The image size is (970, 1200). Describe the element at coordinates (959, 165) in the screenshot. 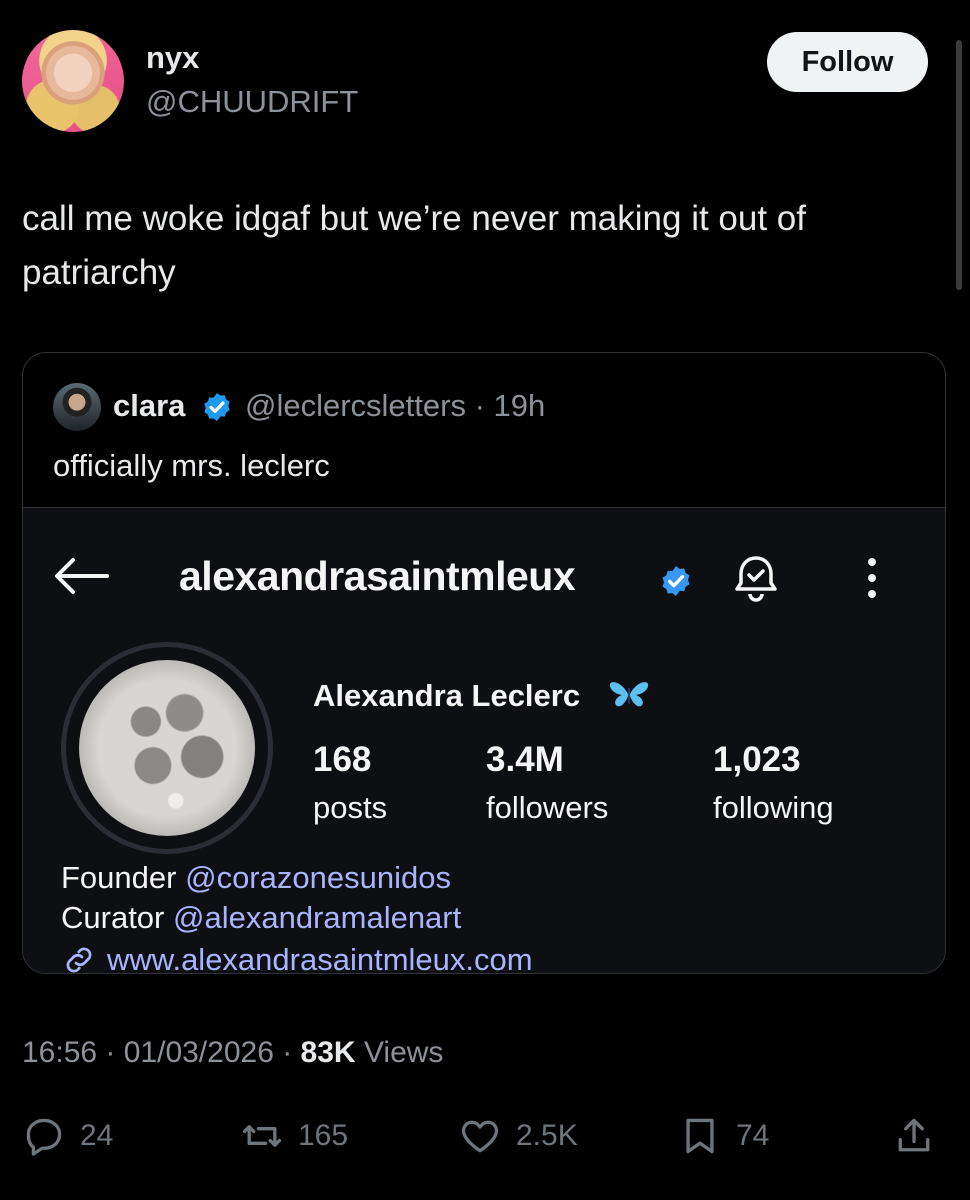

I see `scrollbar` at that location.